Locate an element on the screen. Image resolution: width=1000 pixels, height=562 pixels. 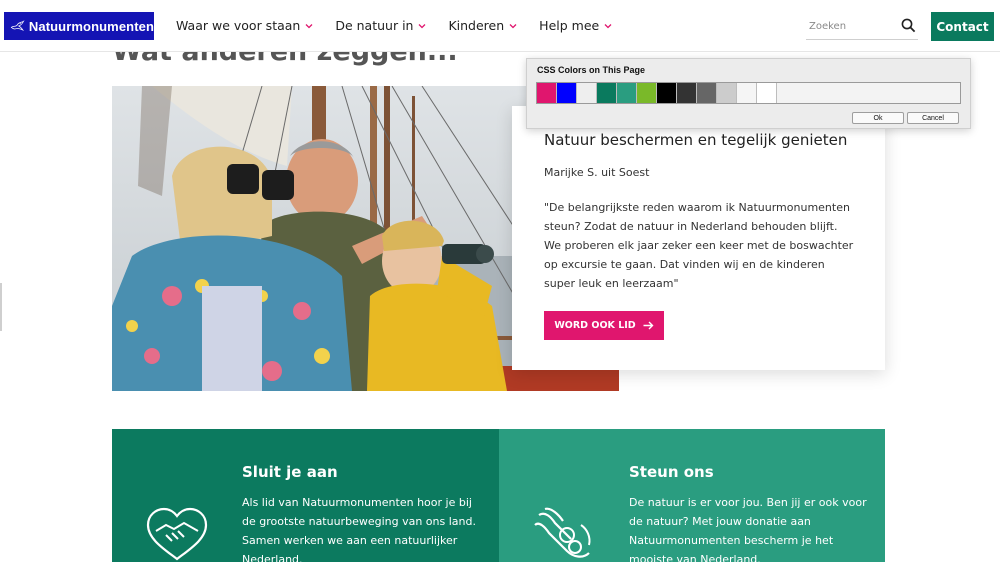
nav-item-help-mee: Help mee is located at coordinates (575, 25).